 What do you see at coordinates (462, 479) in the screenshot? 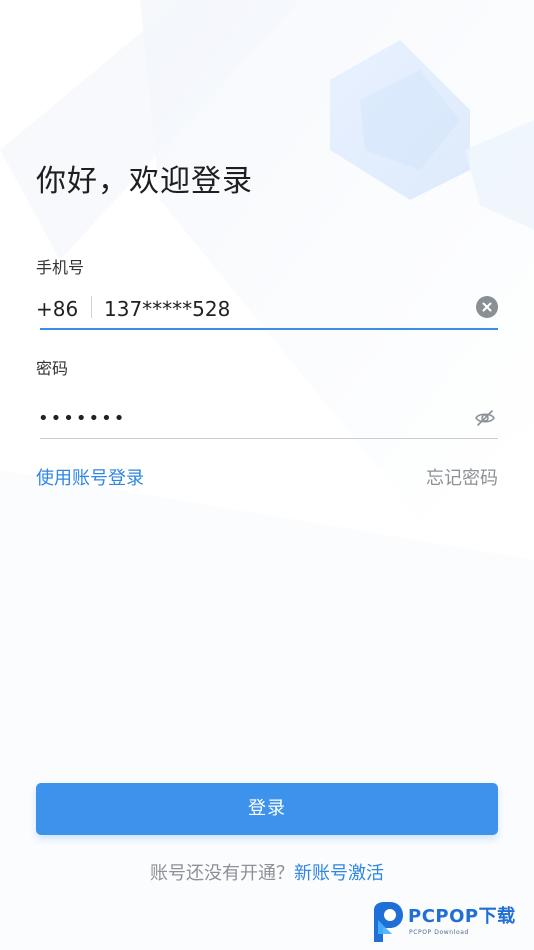
I see `forgot-password-link: 忘记密码` at bounding box center [462, 479].